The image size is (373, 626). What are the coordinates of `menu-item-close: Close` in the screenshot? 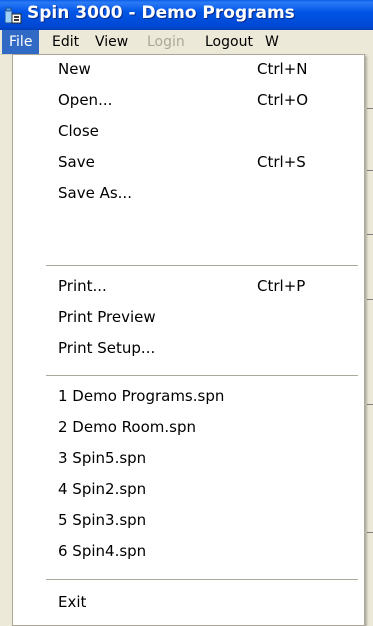 It's located at (188, 132).